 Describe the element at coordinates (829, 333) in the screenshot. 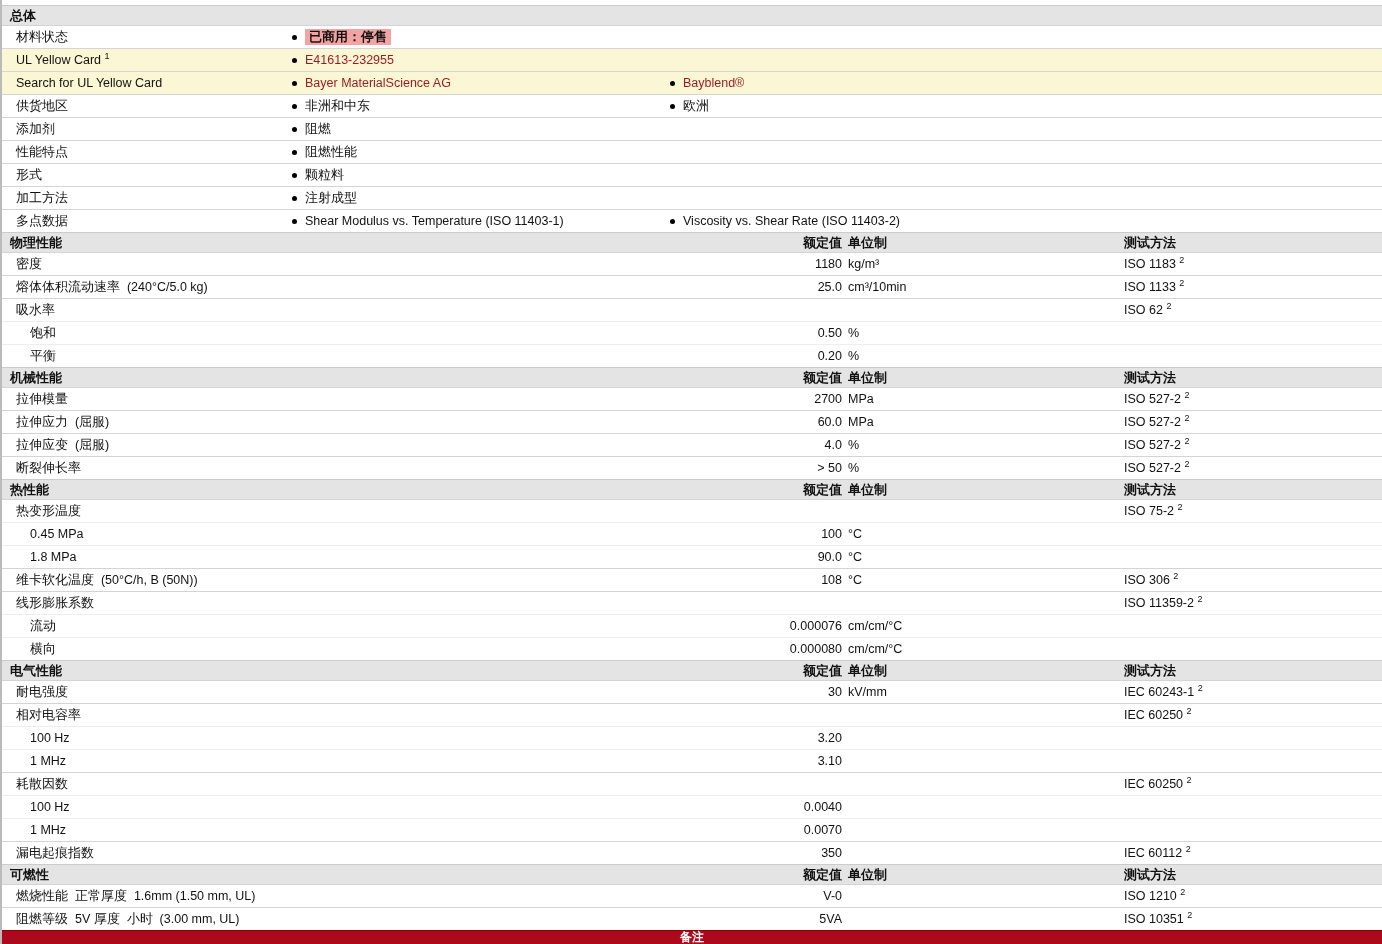

I see `value-cell: 0.50` at that location.